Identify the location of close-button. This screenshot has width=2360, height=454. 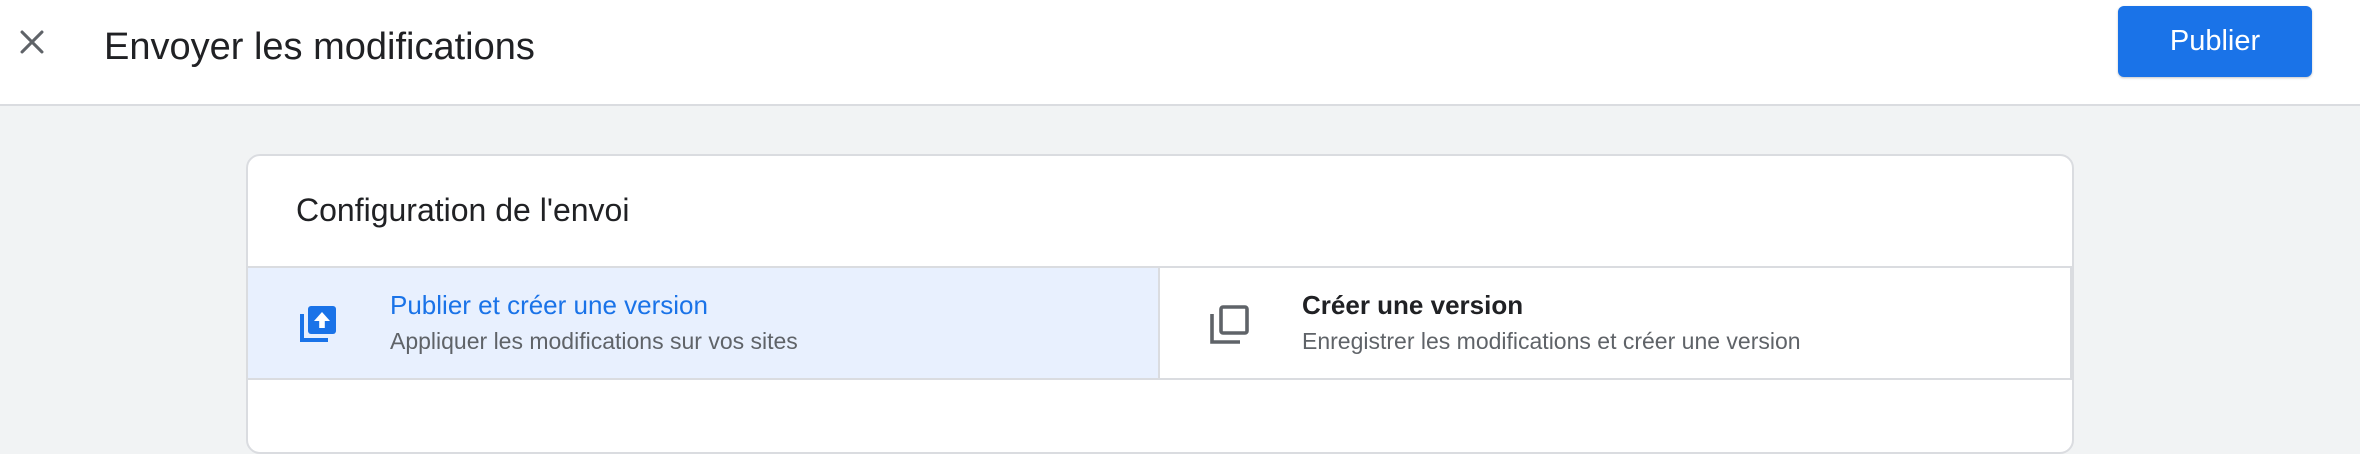
(32, 44).